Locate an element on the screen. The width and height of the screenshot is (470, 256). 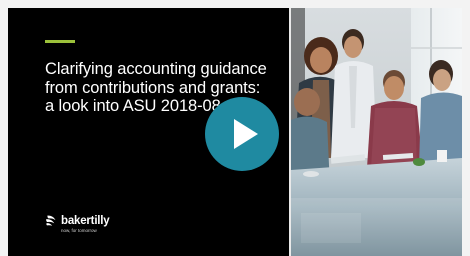
bakertilly-logo: bakertilly now, for tomorrow is located at coordinates (77, 223).